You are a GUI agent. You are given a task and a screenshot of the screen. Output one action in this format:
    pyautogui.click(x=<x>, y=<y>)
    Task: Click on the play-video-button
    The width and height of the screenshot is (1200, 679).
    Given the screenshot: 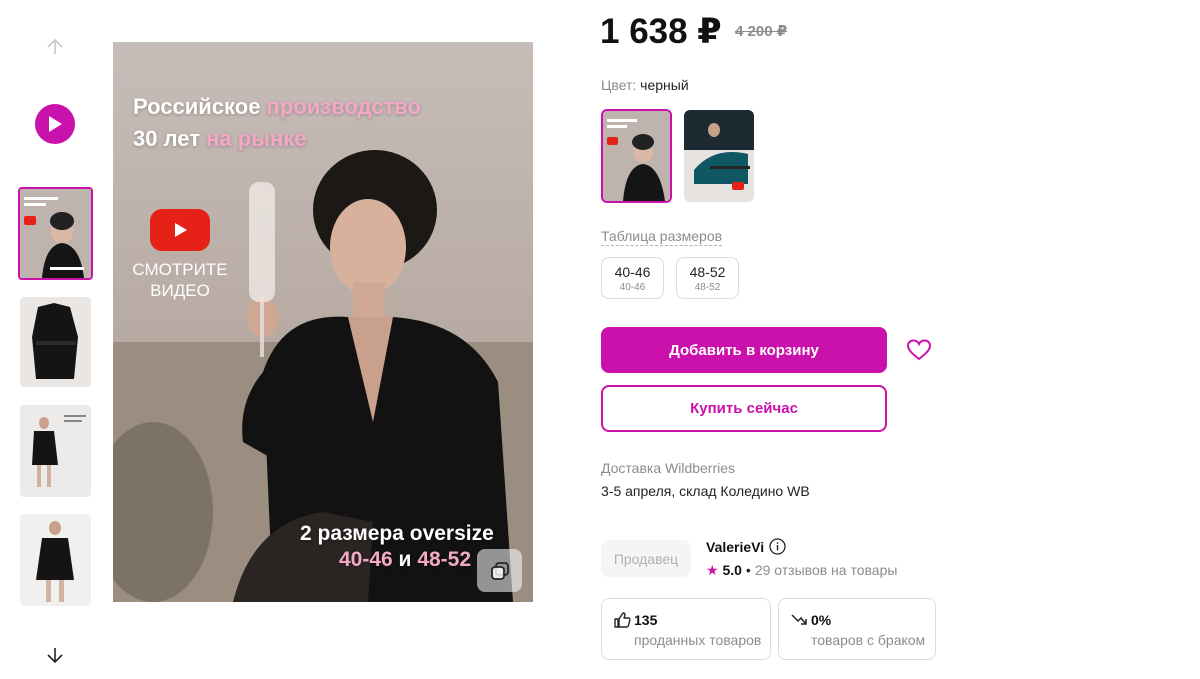 What is the action you would take?
    pyautogui.click(x=55, y=124)
    